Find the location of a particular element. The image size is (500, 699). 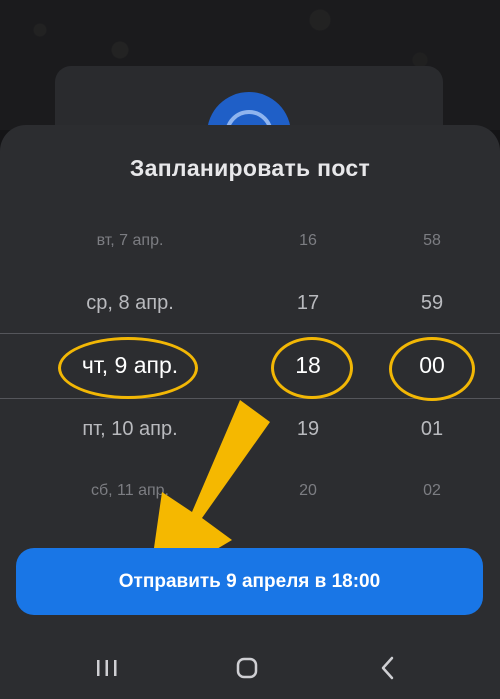

android-navbar is located at coordinates (250, 669).